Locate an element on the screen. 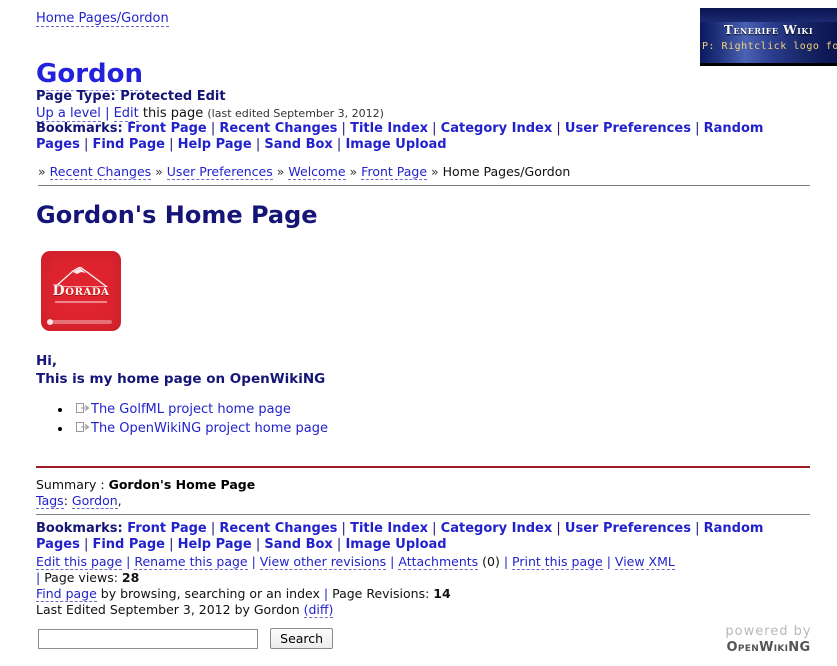 The width and height of the screenshot is (837, 666). find-page-link: Find page is located at coordinates (66, 594).